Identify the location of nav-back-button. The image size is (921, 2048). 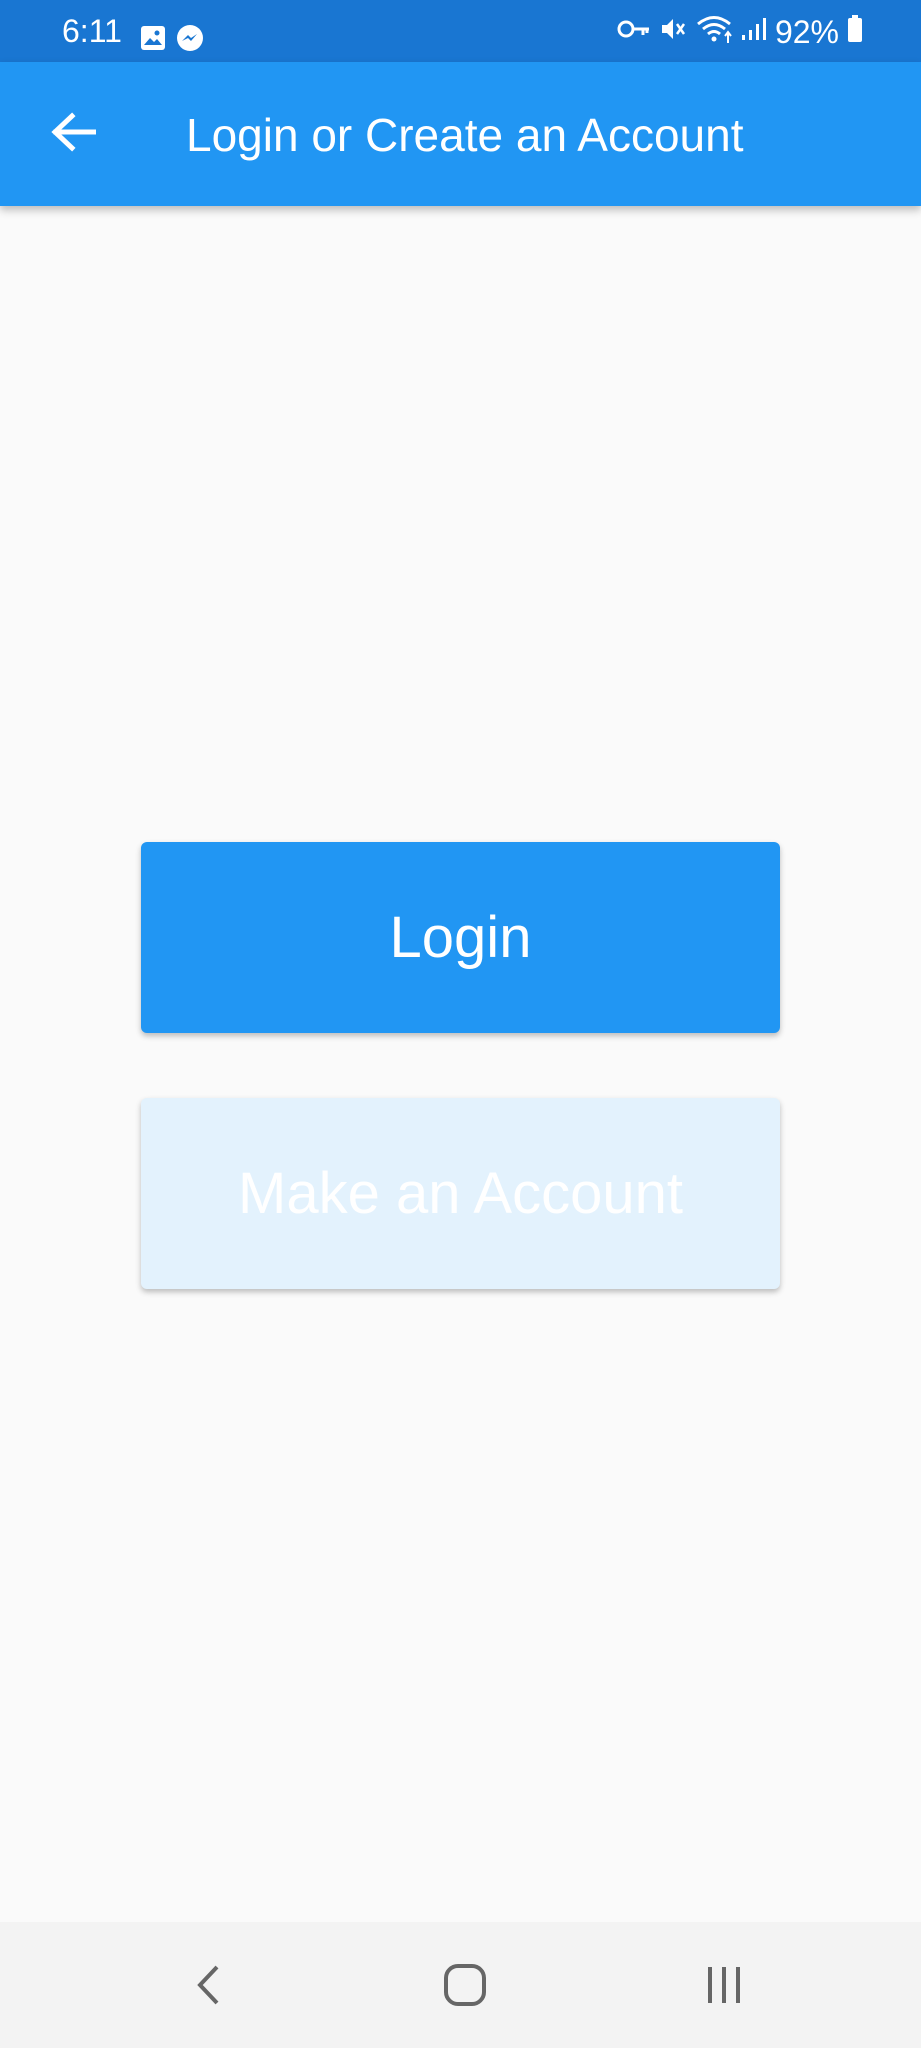
(208, 1987).